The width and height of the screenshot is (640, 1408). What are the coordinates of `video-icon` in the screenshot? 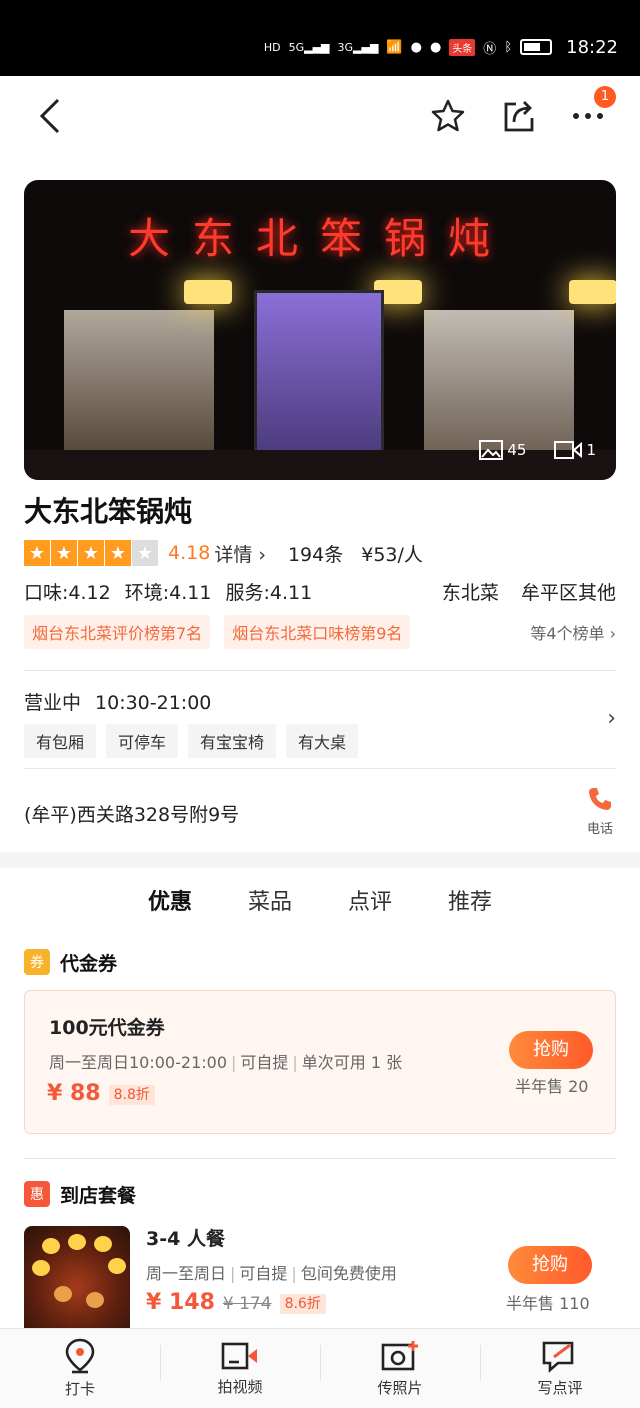 It's located at (568, 450).